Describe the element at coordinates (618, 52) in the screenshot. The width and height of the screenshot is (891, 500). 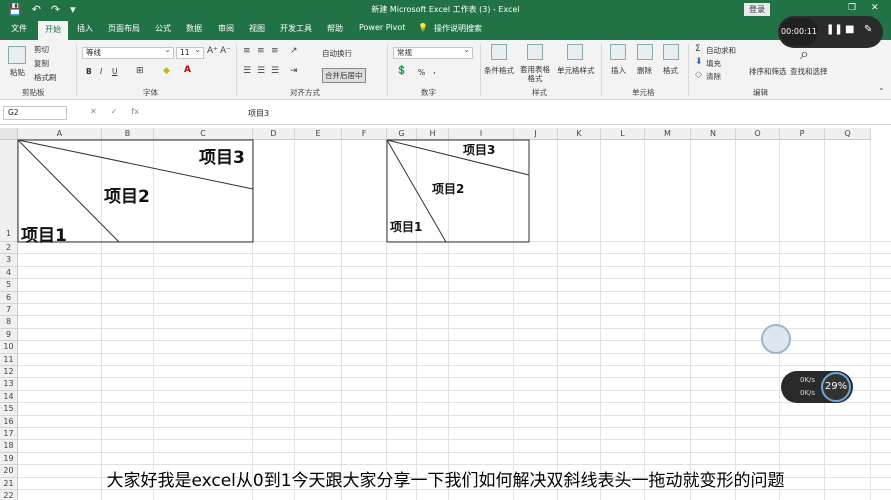
I see `insert-cells-icon` at that location.